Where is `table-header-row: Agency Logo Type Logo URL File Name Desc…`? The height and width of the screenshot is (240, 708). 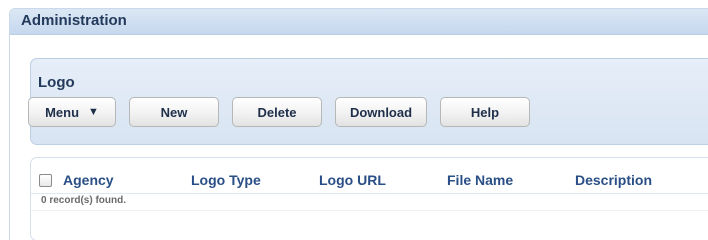 table-header-row: Agency Logo Type Logo URL File Name Desc… is located at coordinates (369, 181).